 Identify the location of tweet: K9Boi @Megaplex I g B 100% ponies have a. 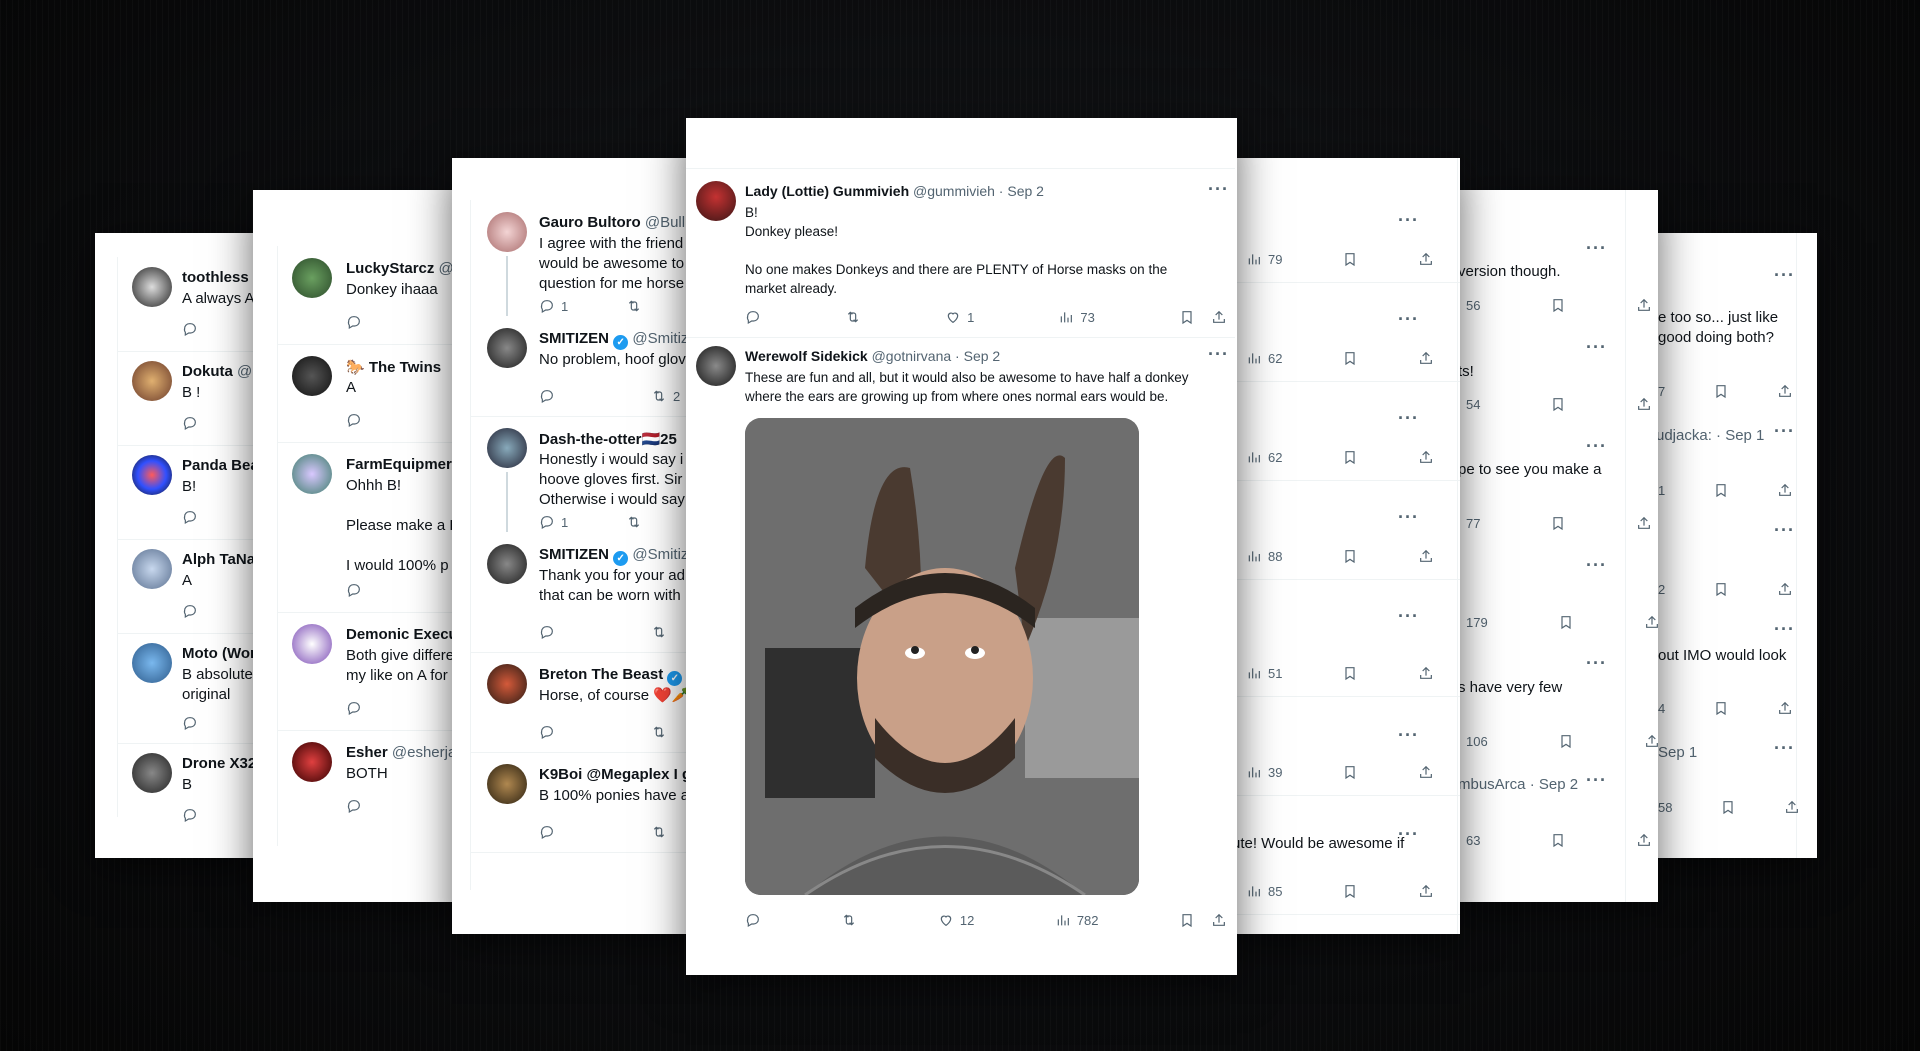
(586, 802).